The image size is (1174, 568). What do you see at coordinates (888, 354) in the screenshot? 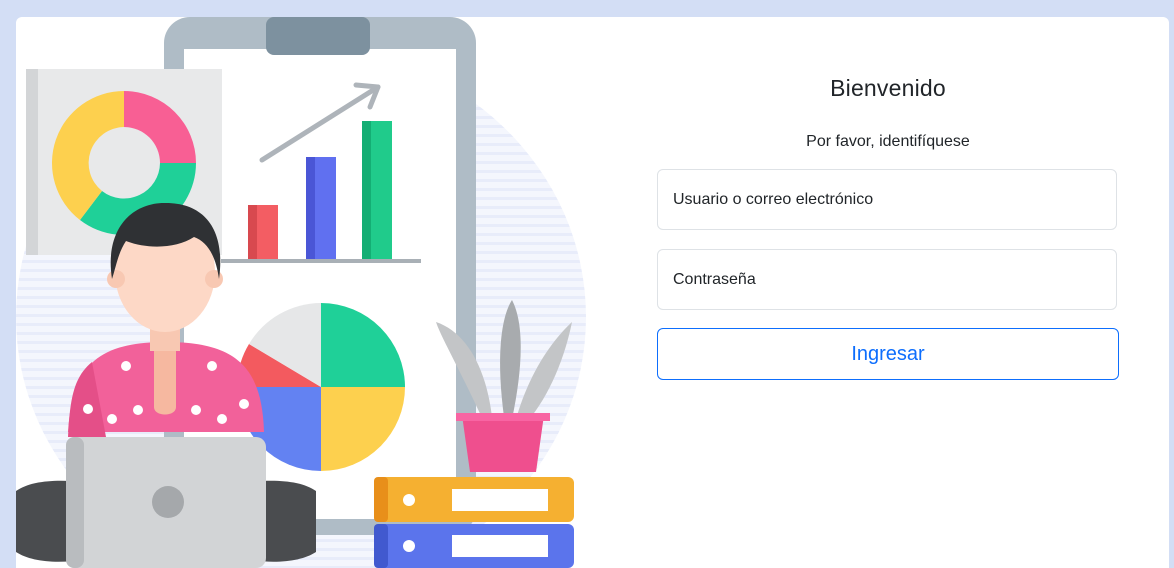
I see `login-button: Ingresar` at bounding box center [888, 354].